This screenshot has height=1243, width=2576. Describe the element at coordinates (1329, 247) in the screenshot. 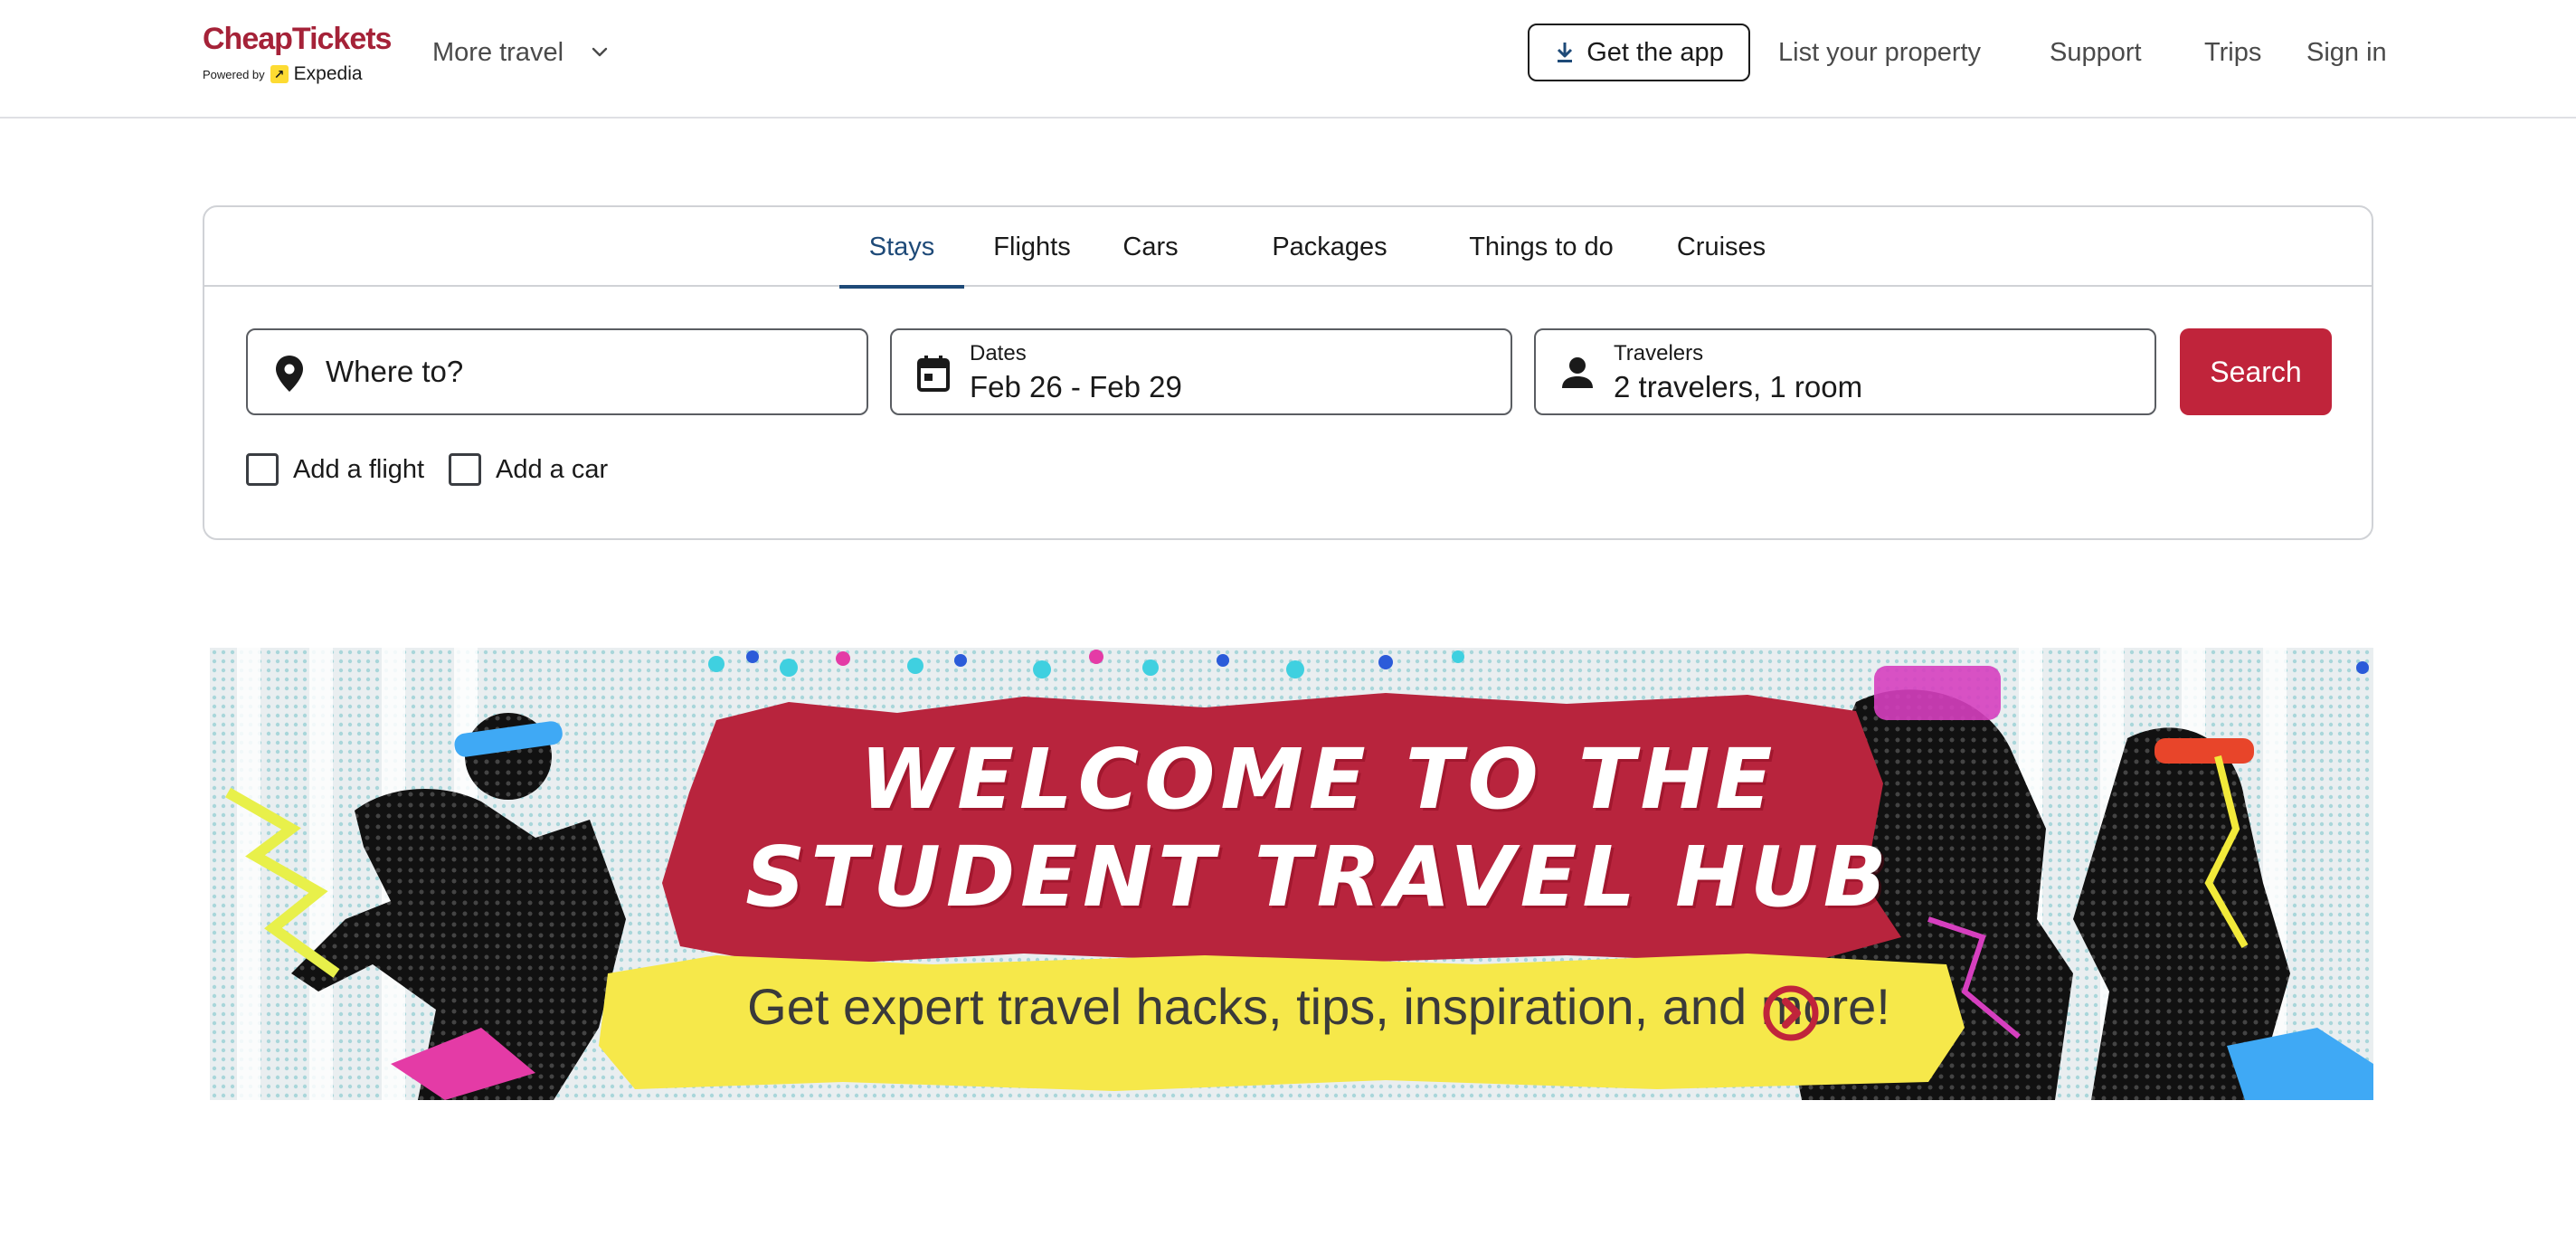

I see `tab-packages: Packages` at that location.